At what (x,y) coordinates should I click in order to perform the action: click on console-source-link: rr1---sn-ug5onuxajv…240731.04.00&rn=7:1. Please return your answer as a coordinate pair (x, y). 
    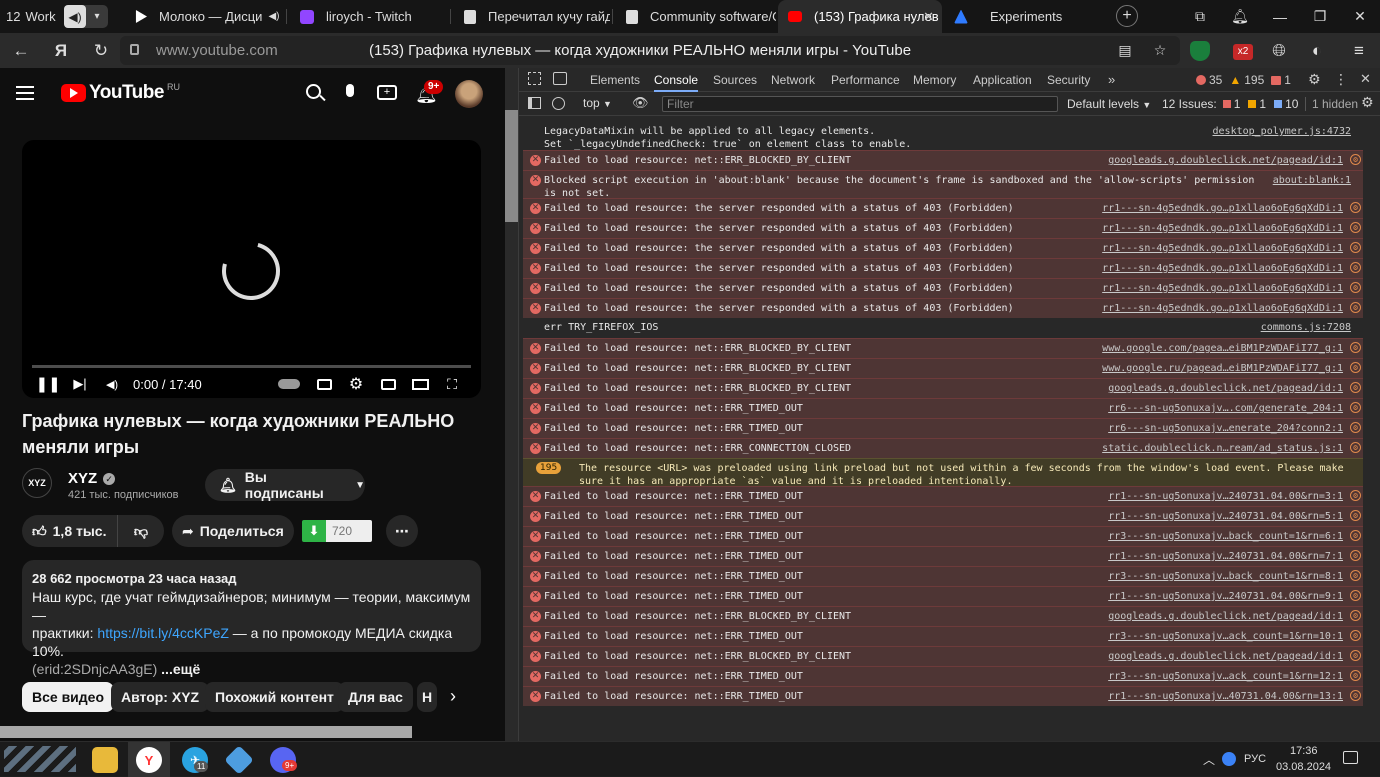
    Looking at the image, I should click on (1225, 556).